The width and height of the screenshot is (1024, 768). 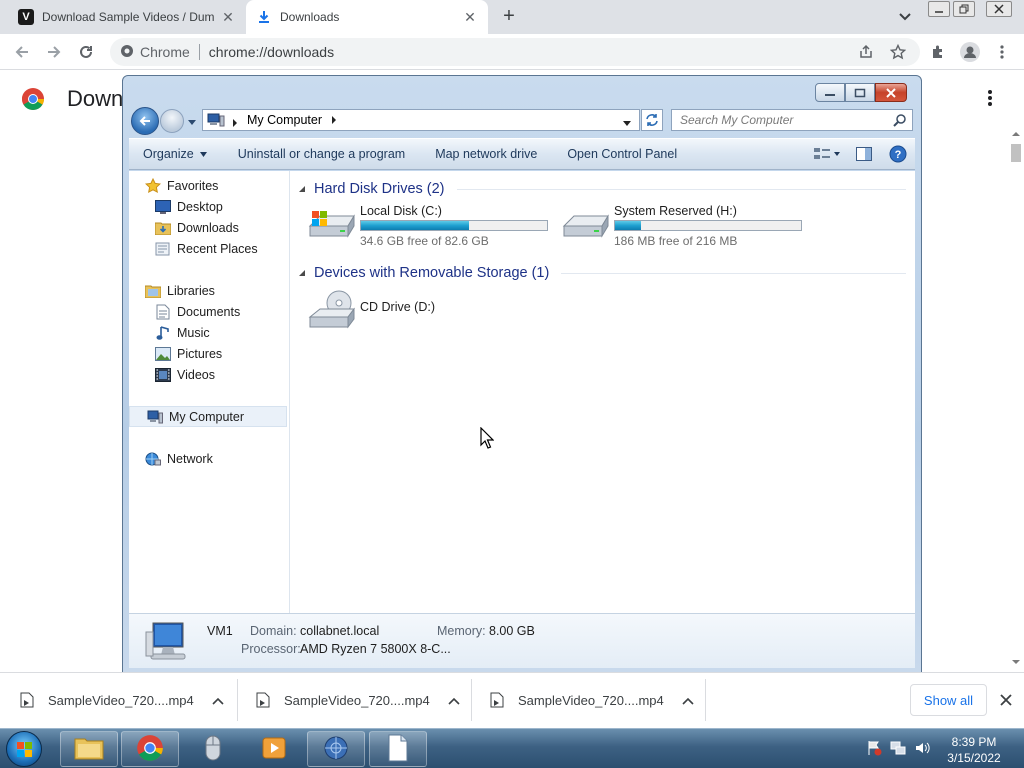 I want to click on pictures-icon, so click(x=163, y=354).